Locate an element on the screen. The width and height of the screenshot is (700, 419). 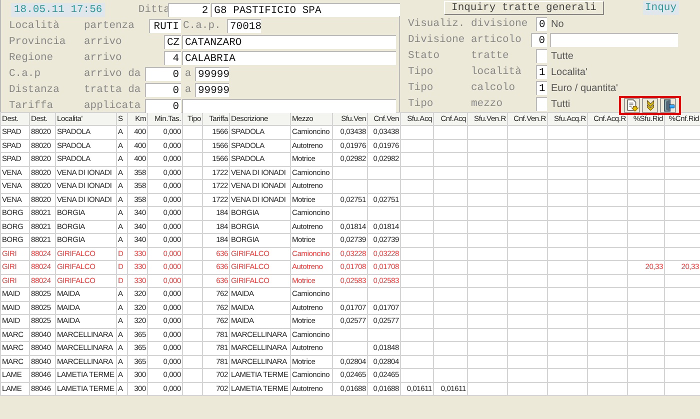
double-chevron-down-button is located at coordinates (650, 105).